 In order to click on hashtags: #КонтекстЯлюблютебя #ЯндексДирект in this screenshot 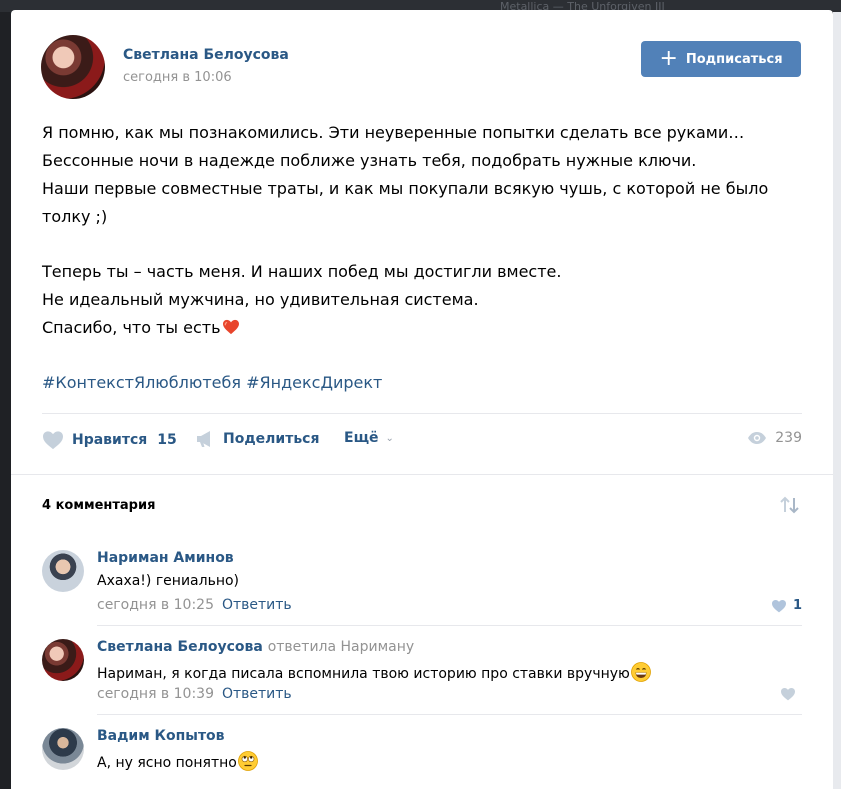, I will do `click(212, 382)`.